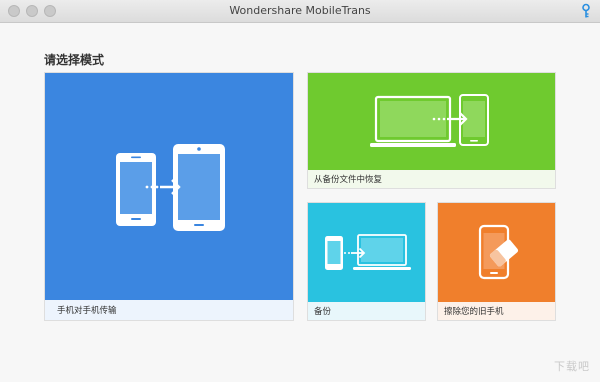  I want to click on backup-tile: 备份, so click(366, 261).